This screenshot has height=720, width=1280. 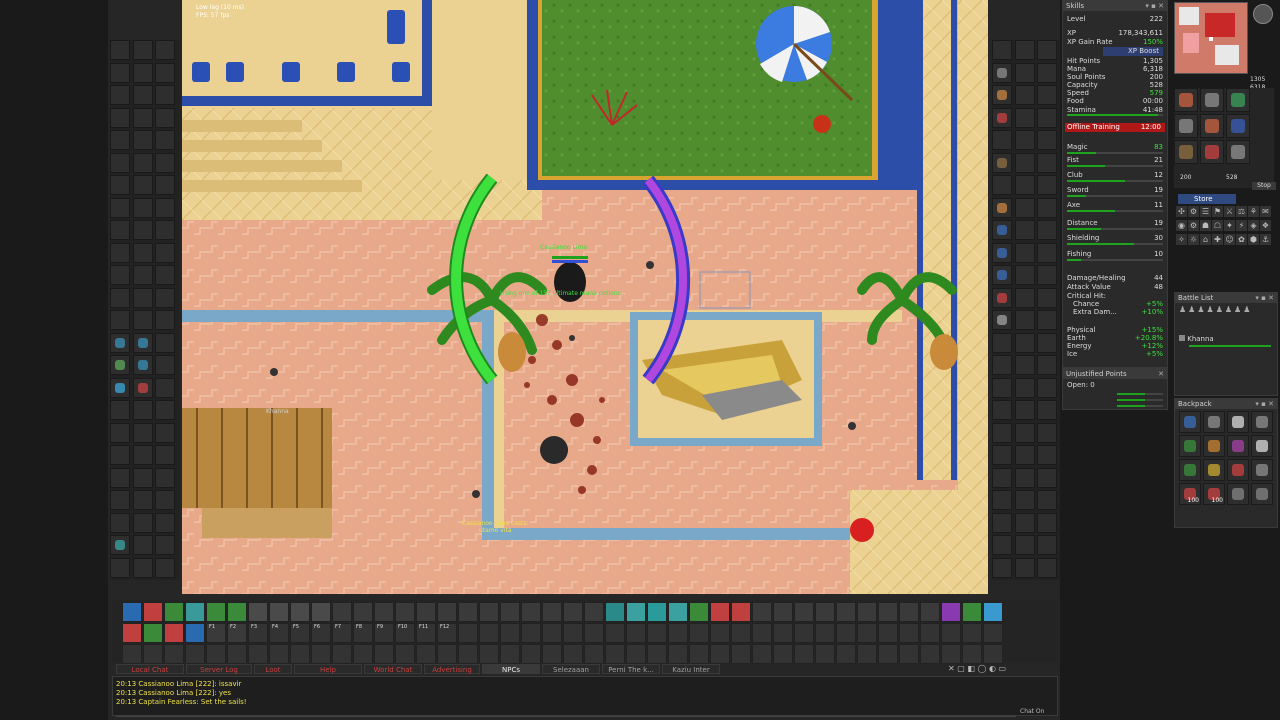 What do you see at coordinates (566, 712) in the screenshot?
I see `chat-input` at bounding box center [566, 712].